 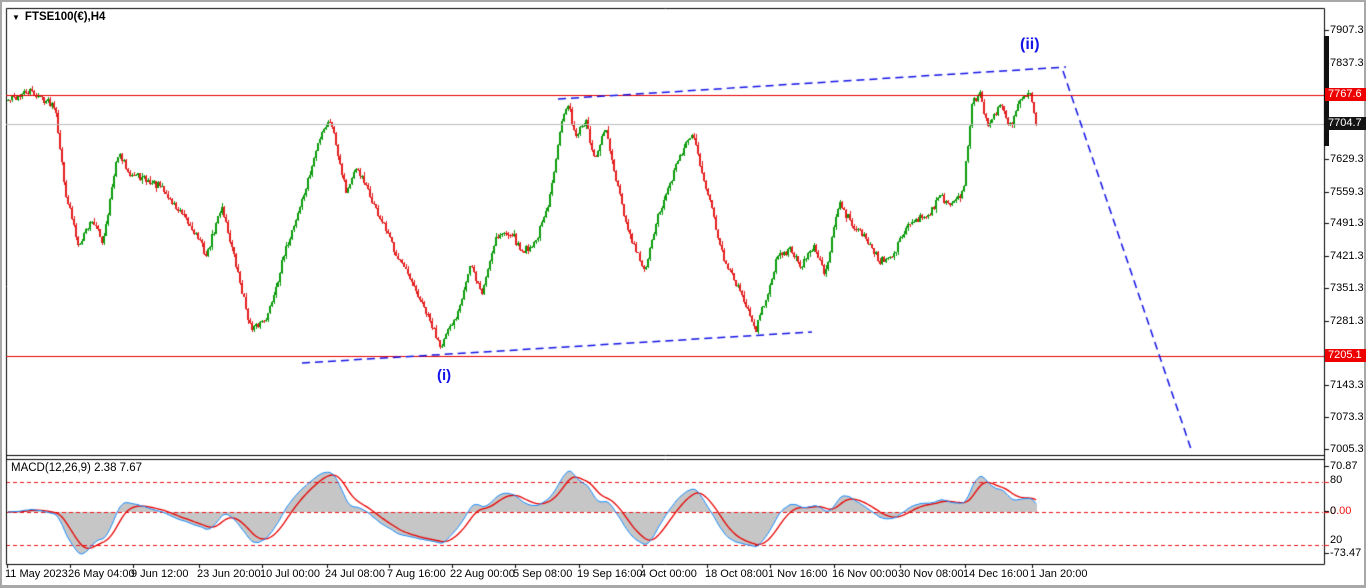 I want to click on macd-indicator-label: MACD(12,26,9) 2.38 7.67, so click(x=77, y=468).